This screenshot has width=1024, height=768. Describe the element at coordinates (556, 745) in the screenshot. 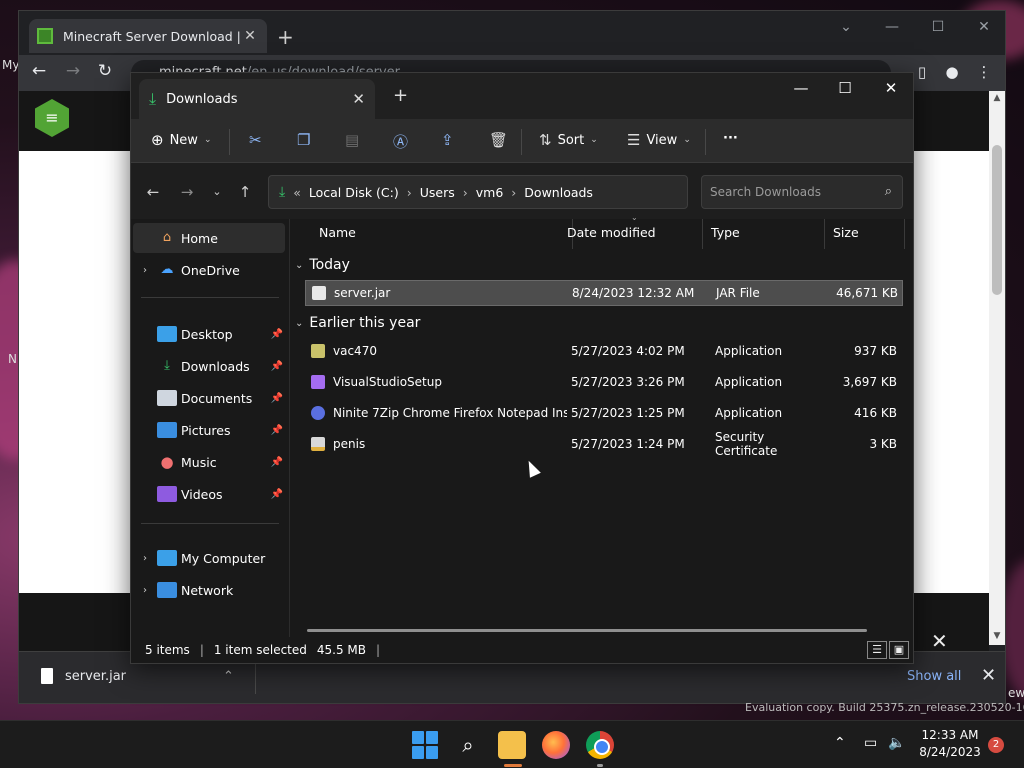

I see `firefox-icon` at that location.